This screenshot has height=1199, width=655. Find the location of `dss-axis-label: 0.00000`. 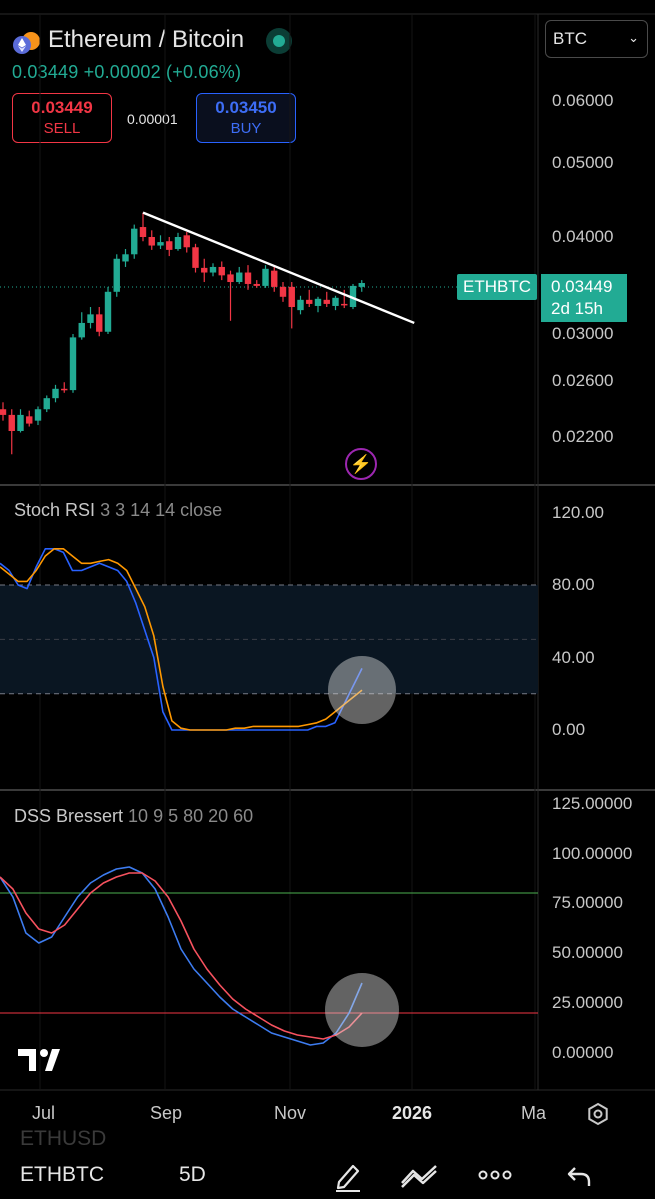

dss-axis-label: 0.00000 is located at coordinates (583, 1052).